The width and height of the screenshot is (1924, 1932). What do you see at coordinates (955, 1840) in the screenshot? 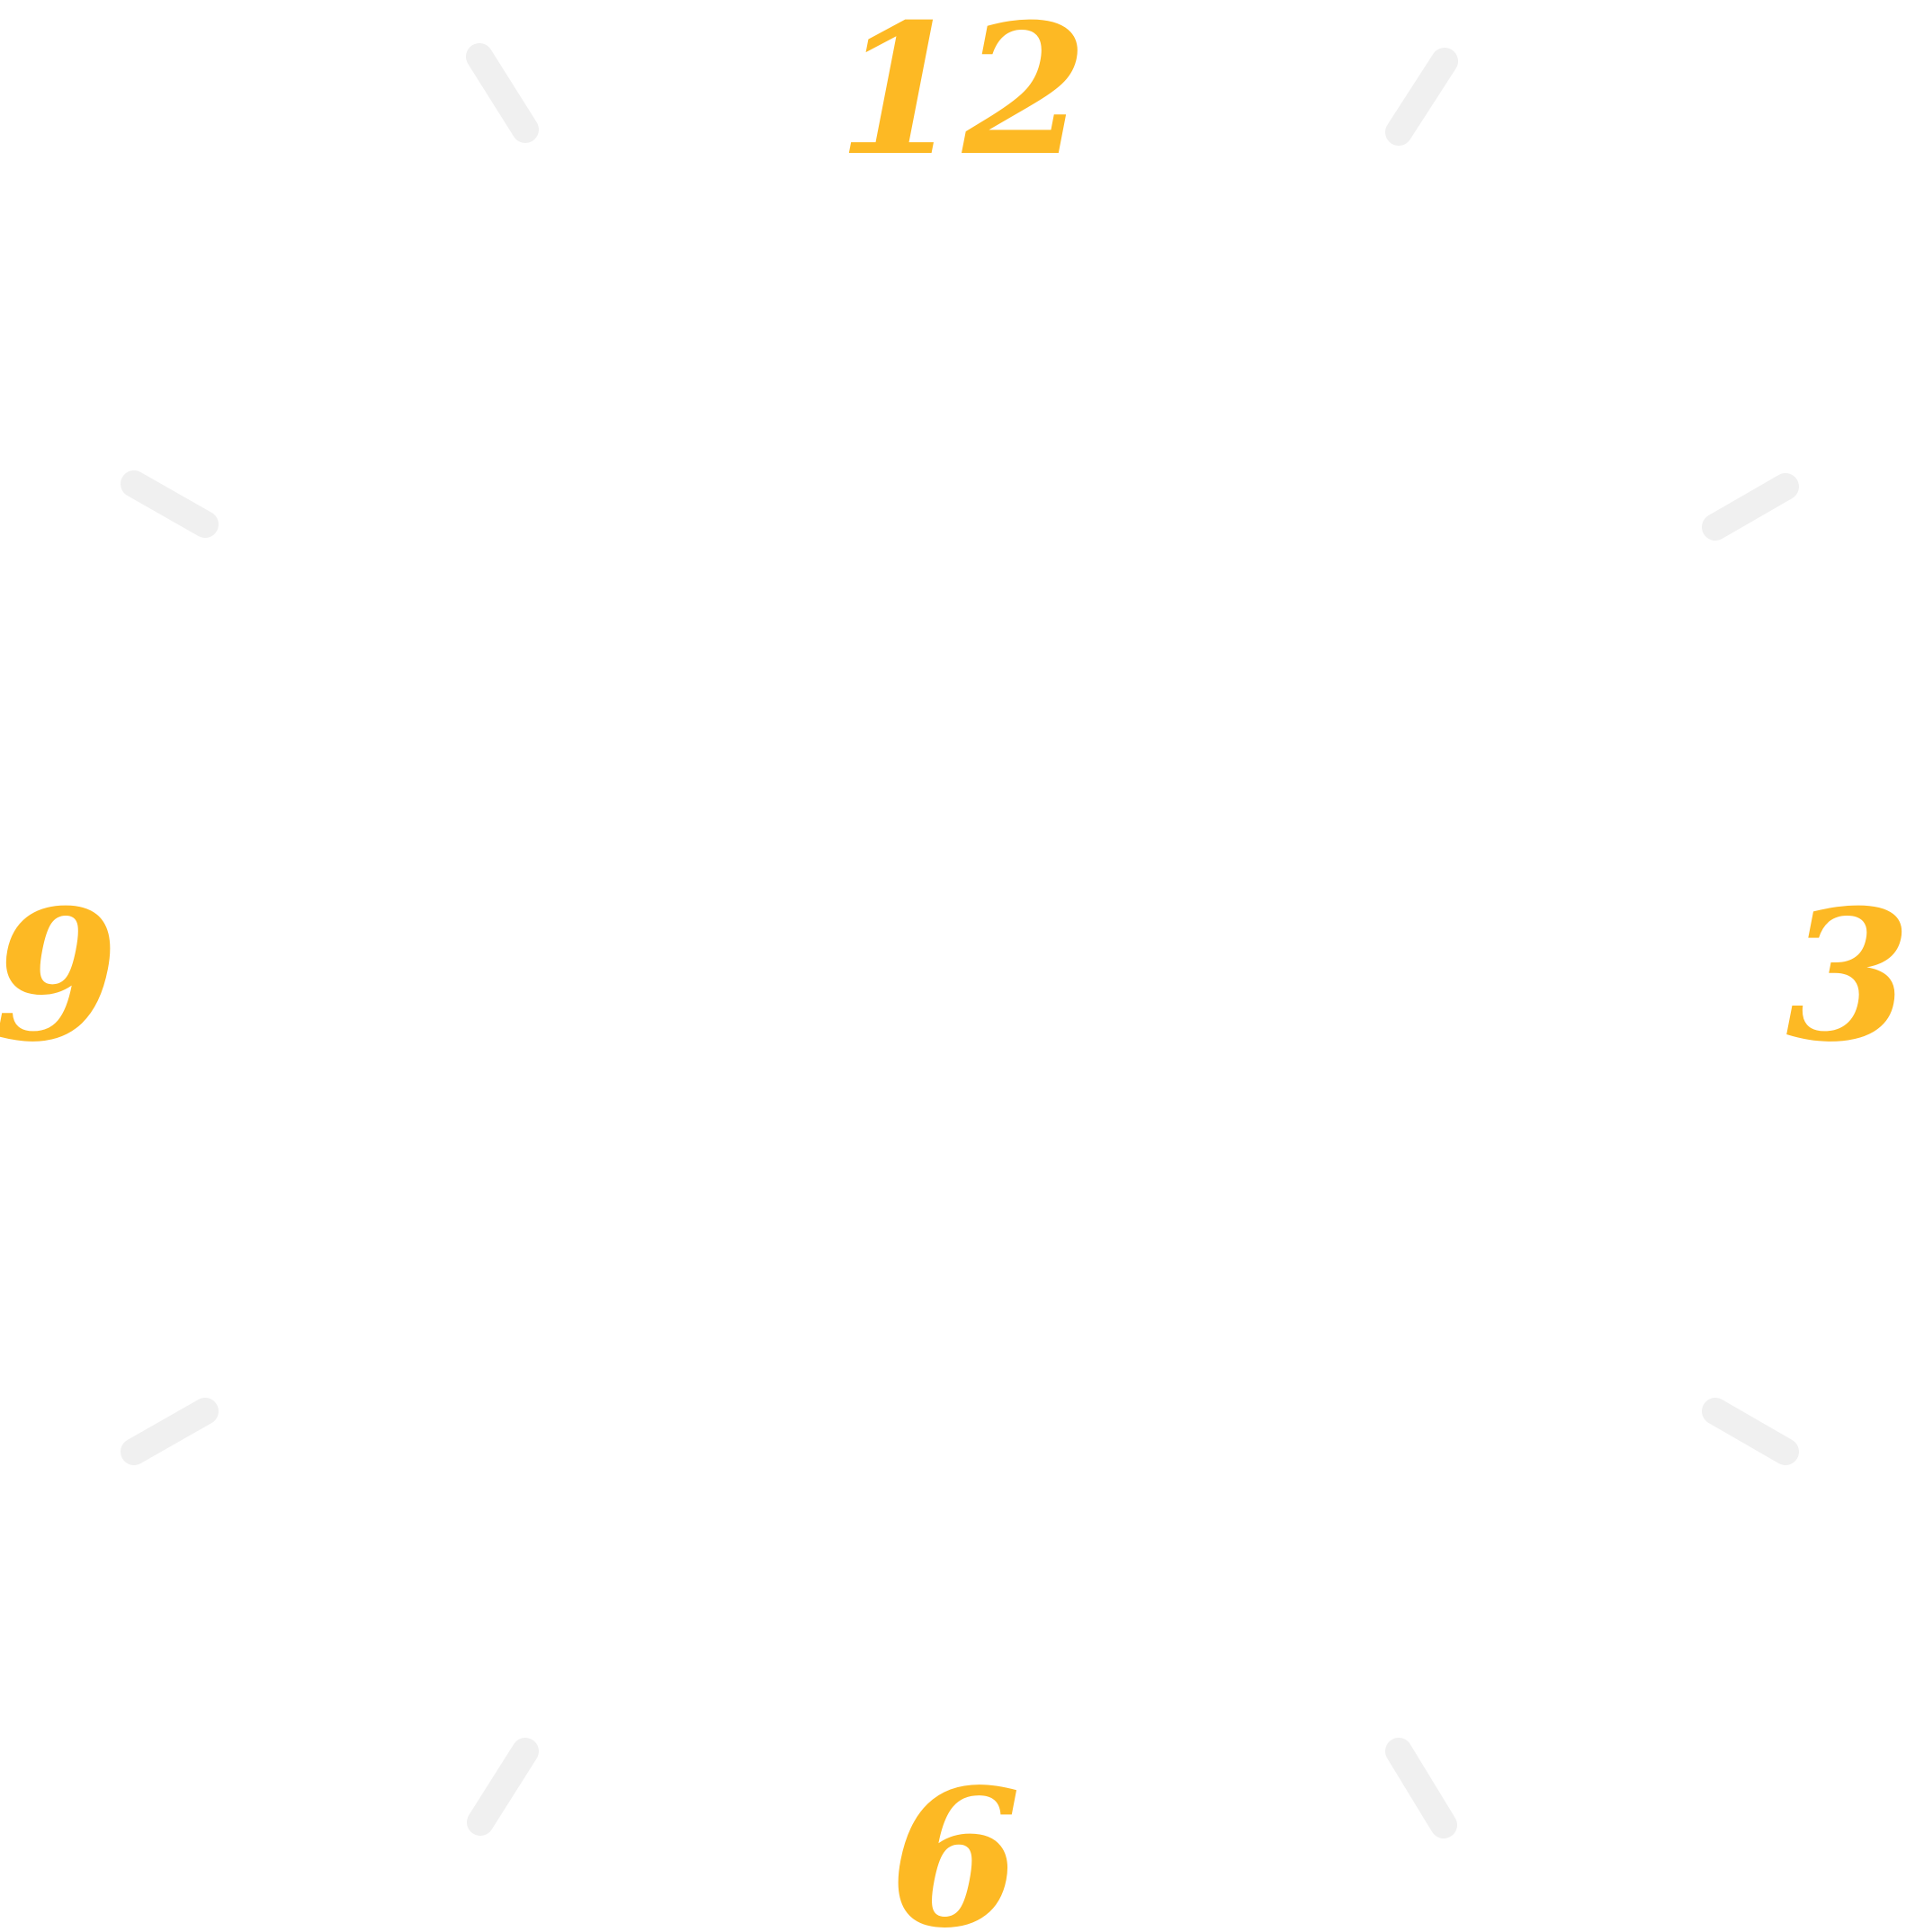
I see `numeral-6: 6` at bounding box center [955, 1840].